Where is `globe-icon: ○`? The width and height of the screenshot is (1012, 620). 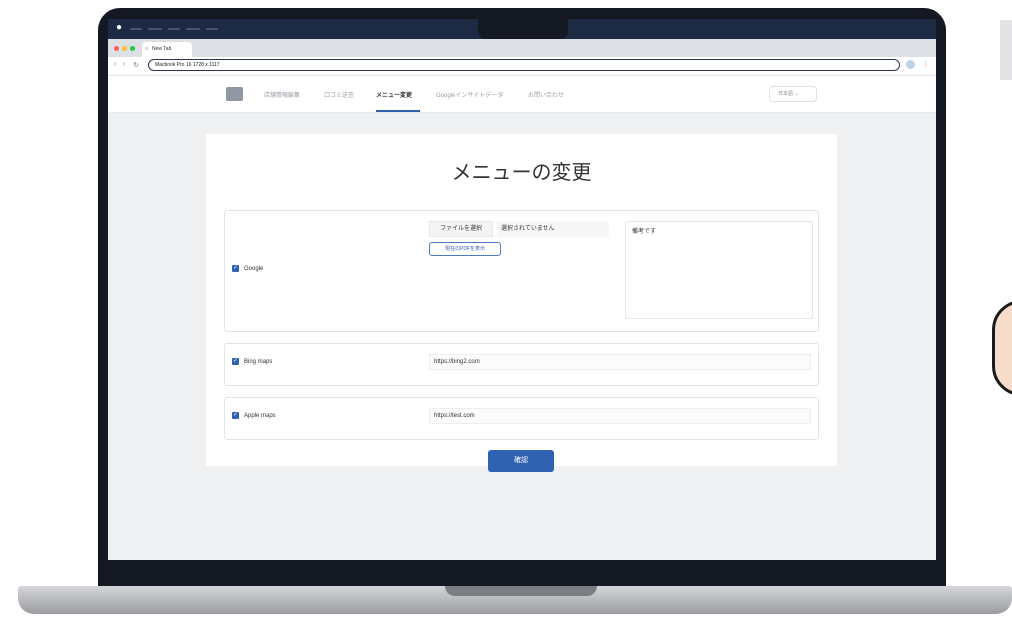
globe-icon: ○ is located at coordinates (147, 49).